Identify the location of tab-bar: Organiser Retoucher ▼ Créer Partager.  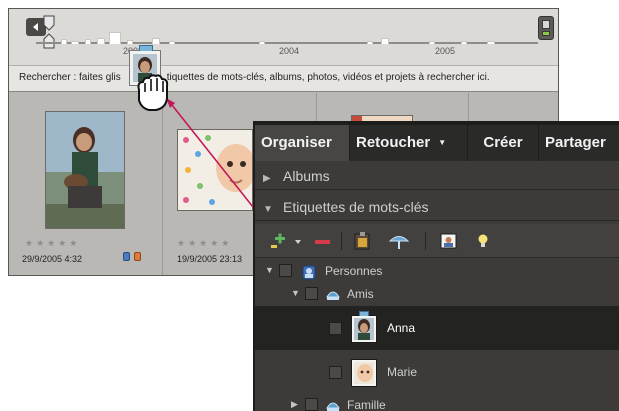
(437, 141).